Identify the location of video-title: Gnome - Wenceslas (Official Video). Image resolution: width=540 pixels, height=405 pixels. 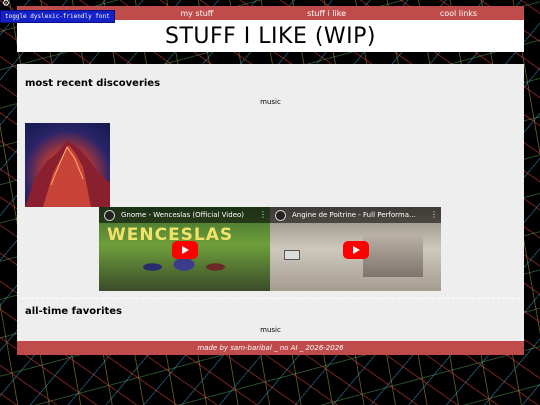
(183, 215).